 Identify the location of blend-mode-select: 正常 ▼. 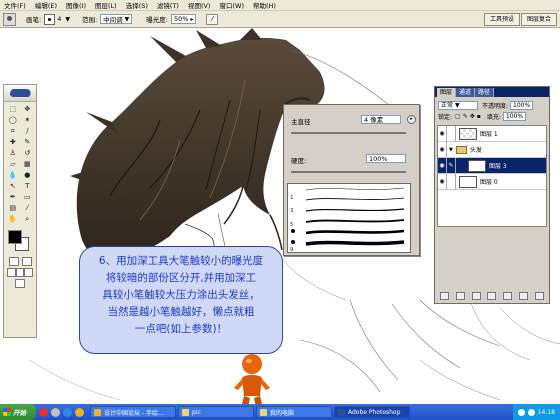
(458, 105).